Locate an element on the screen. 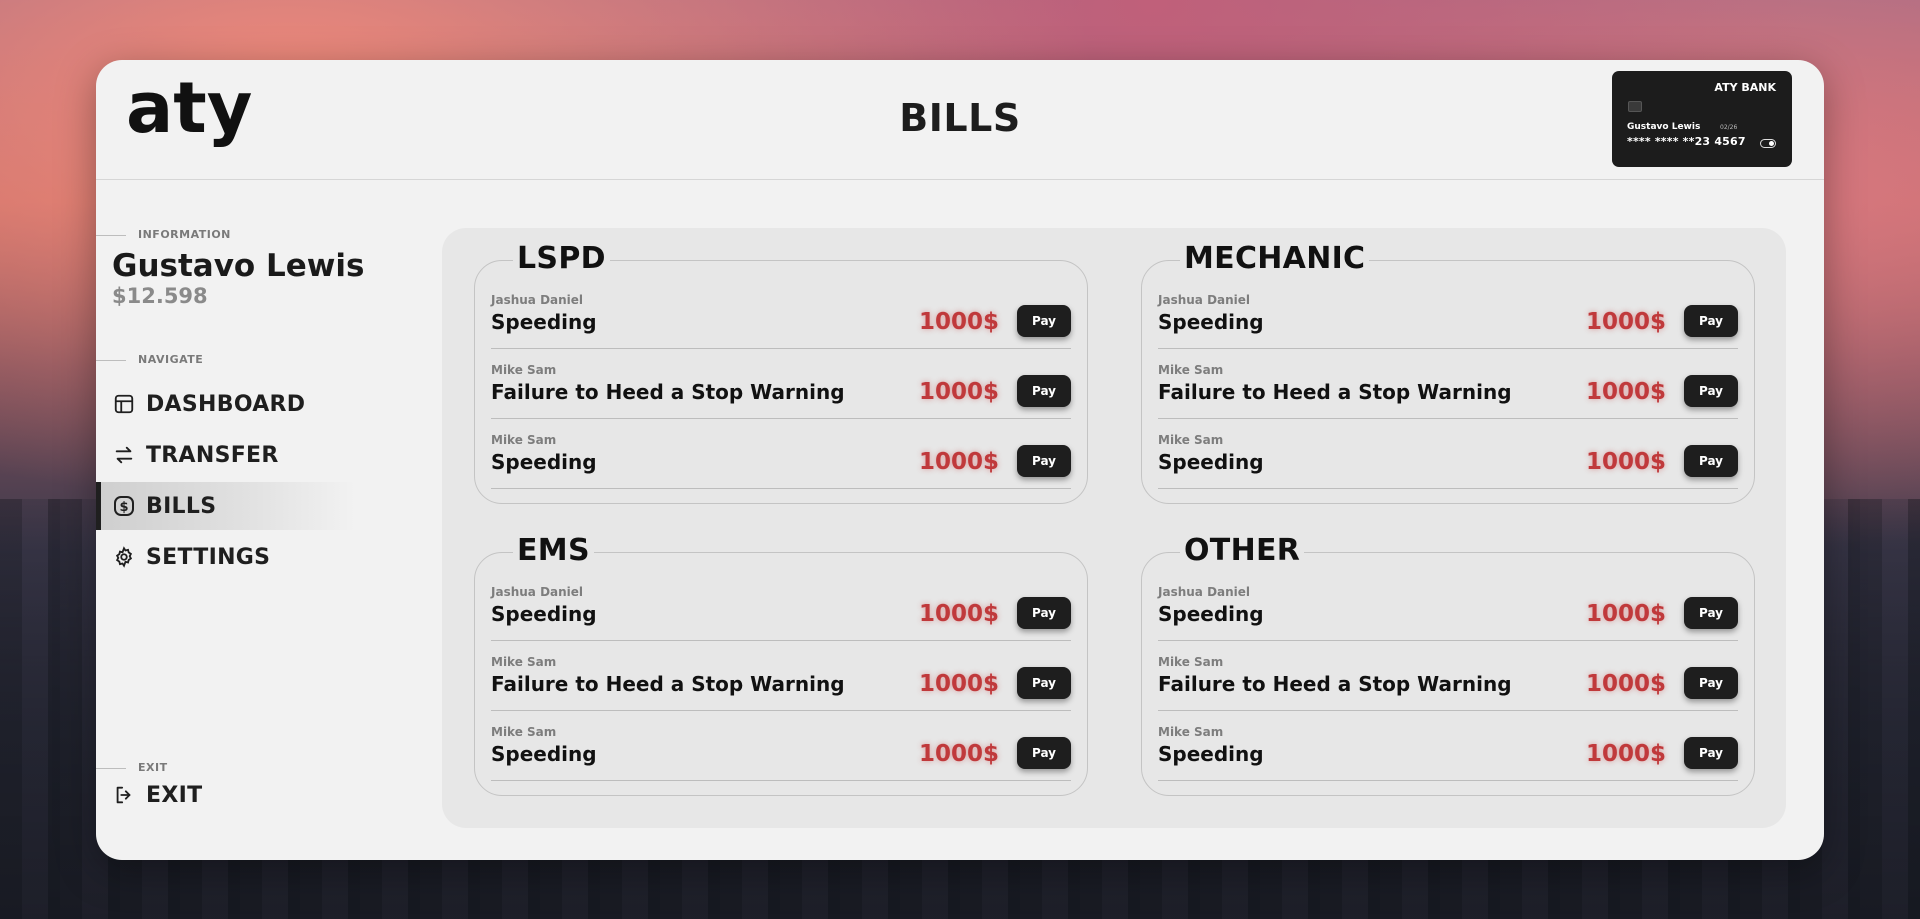 Image resolution: width=1920 pixels, height=919 pixels. toggle-icon is located at coordinates (1768, 143).